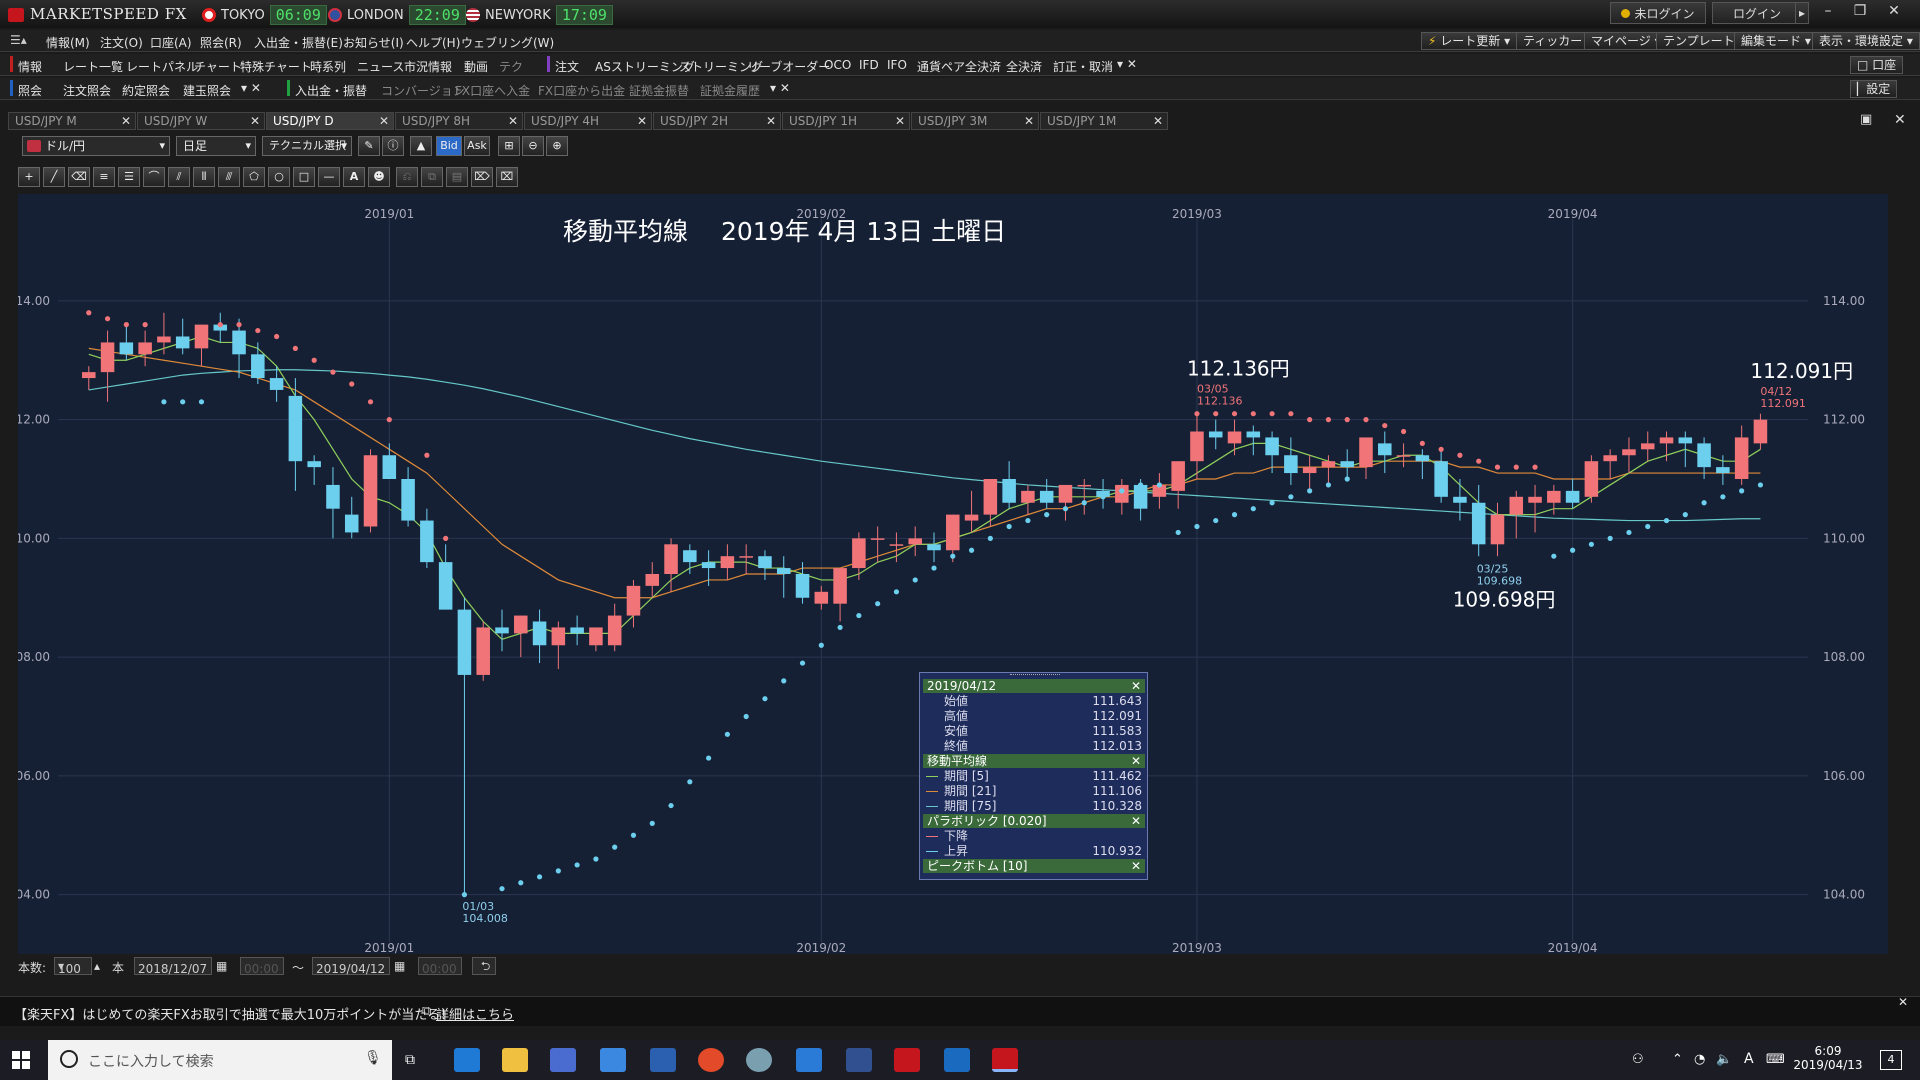 This screenshot has width=1920, height=1080. I want to click on toolbar-ifo: IFO, so click(897, 65).